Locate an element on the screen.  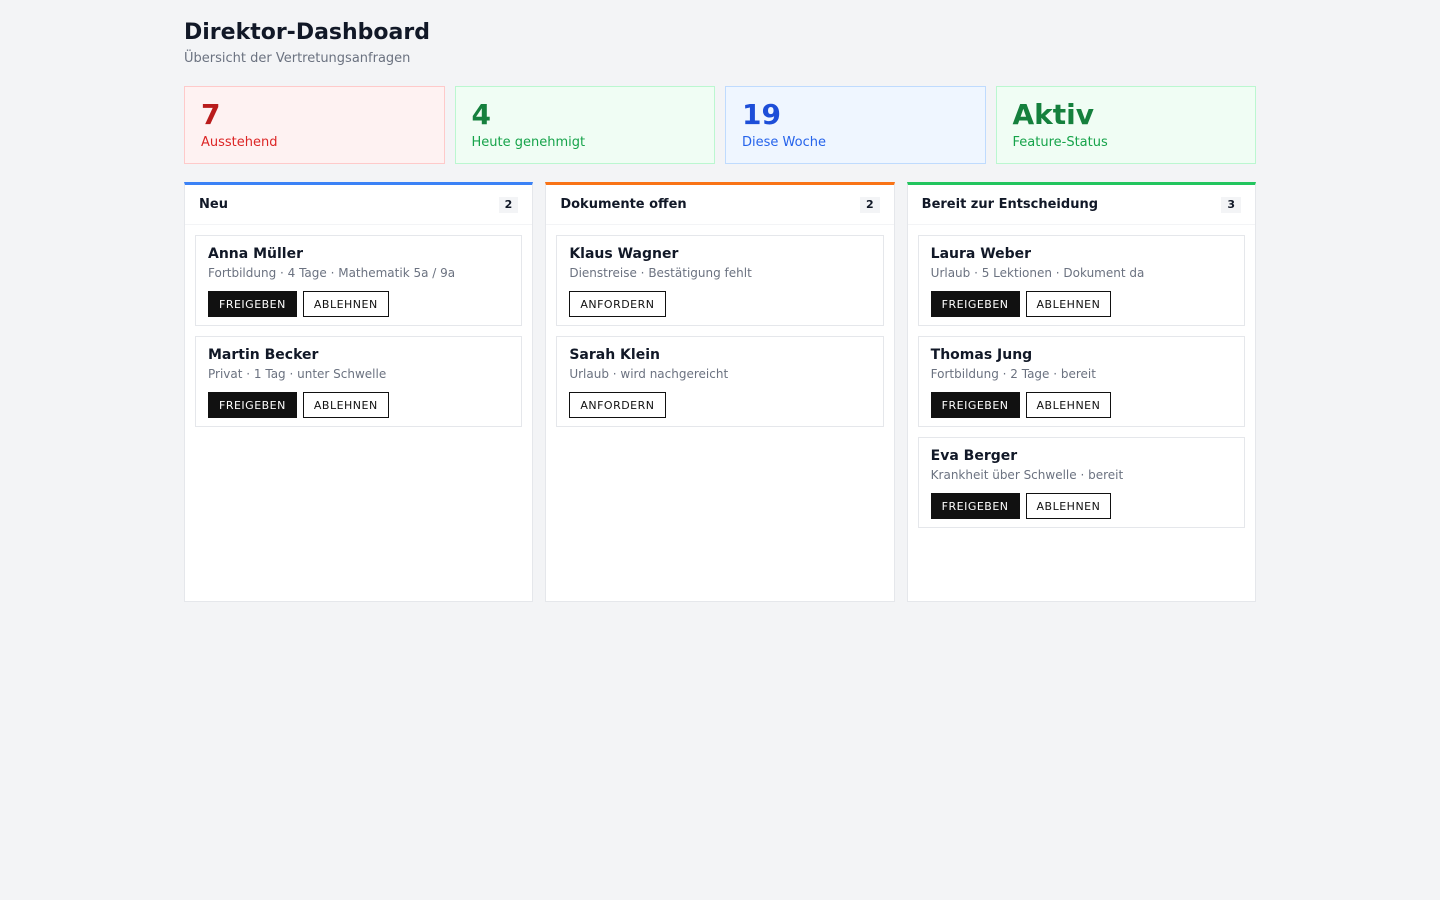
column-header: Neu 2 is located at coordinates (359, 205).